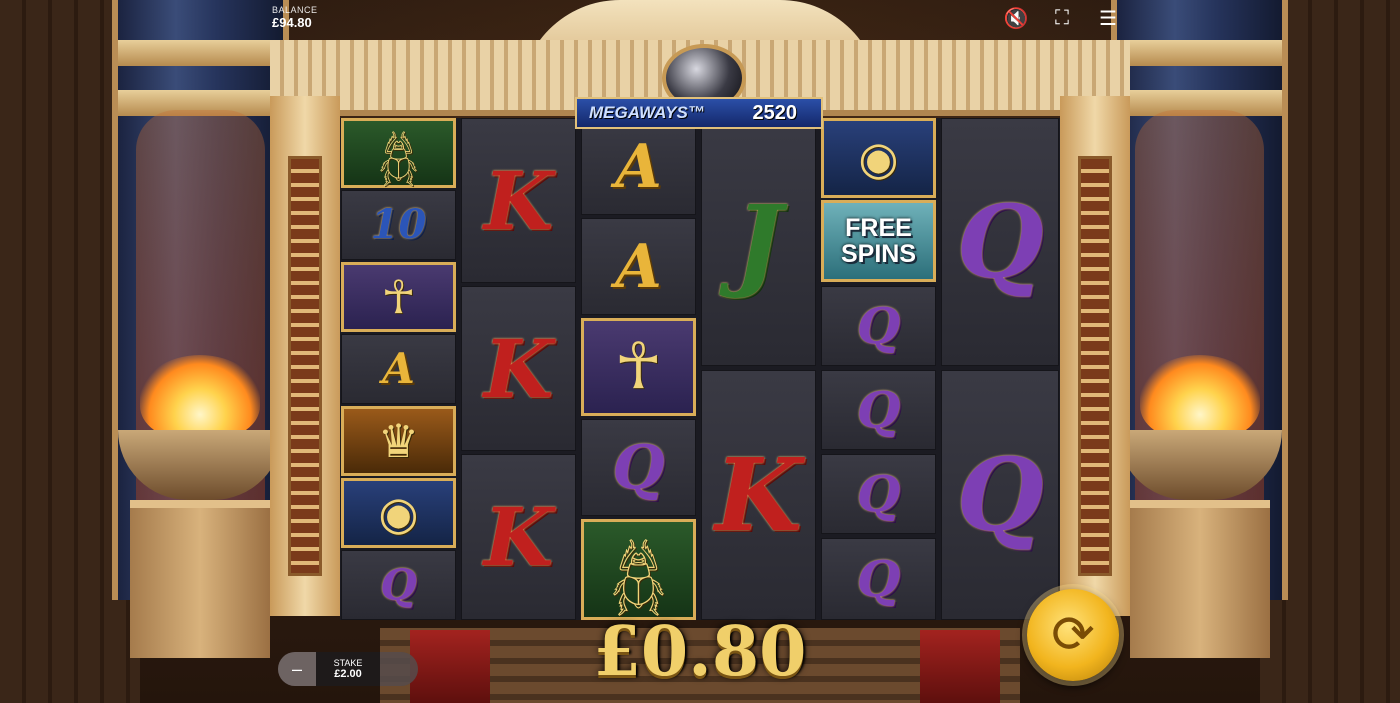 This screenshot has height=703, width=1400. I want to click on pedestal-right, so click(1200, 579).